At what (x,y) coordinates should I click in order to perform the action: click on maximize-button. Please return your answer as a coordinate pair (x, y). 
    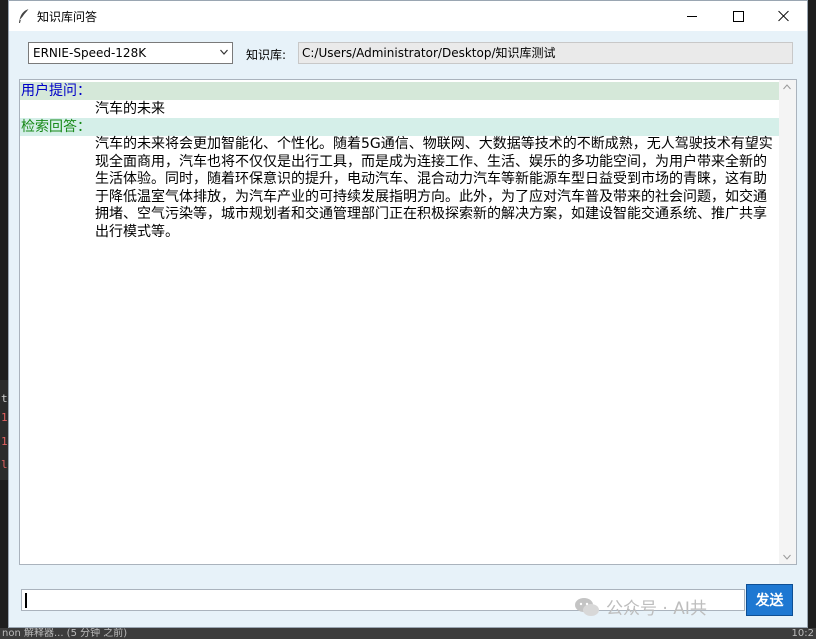
    Looking at the image, I should click on (738, 16).